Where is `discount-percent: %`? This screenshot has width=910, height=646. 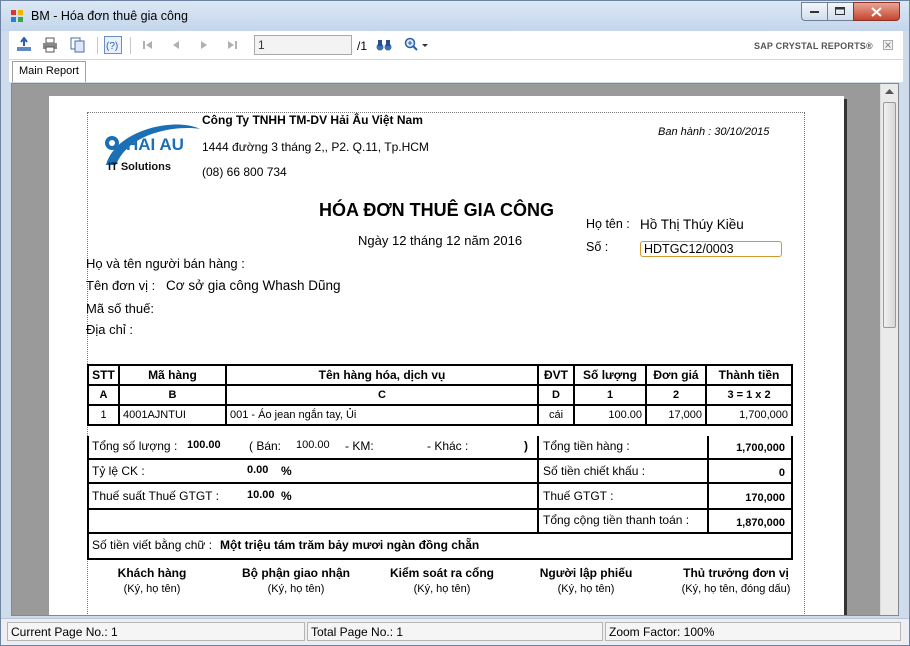
discount-percent: % is located at coordinates (286, 471).